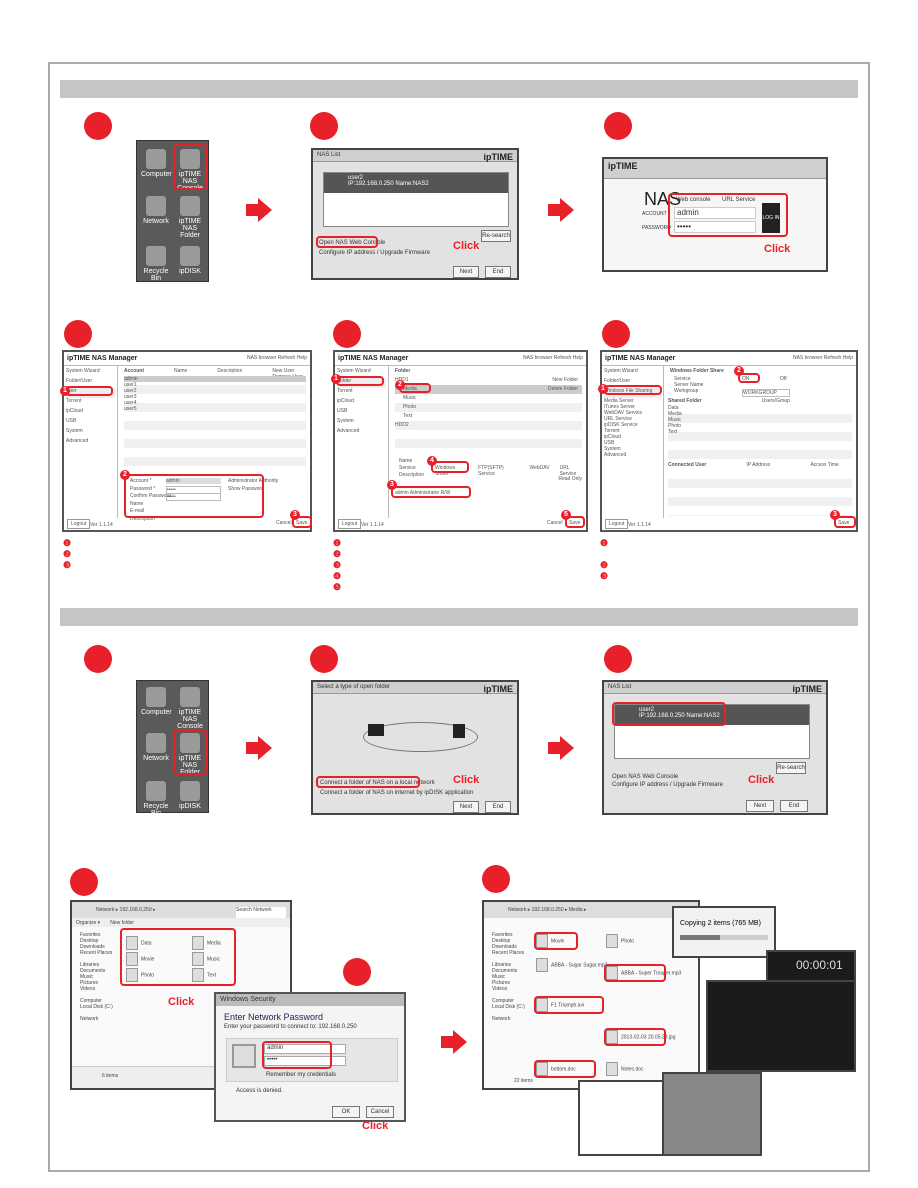 The height and width of the screenshot is (1188, 918). I want to click on label: Windows Folder Share, so click(697, 371).